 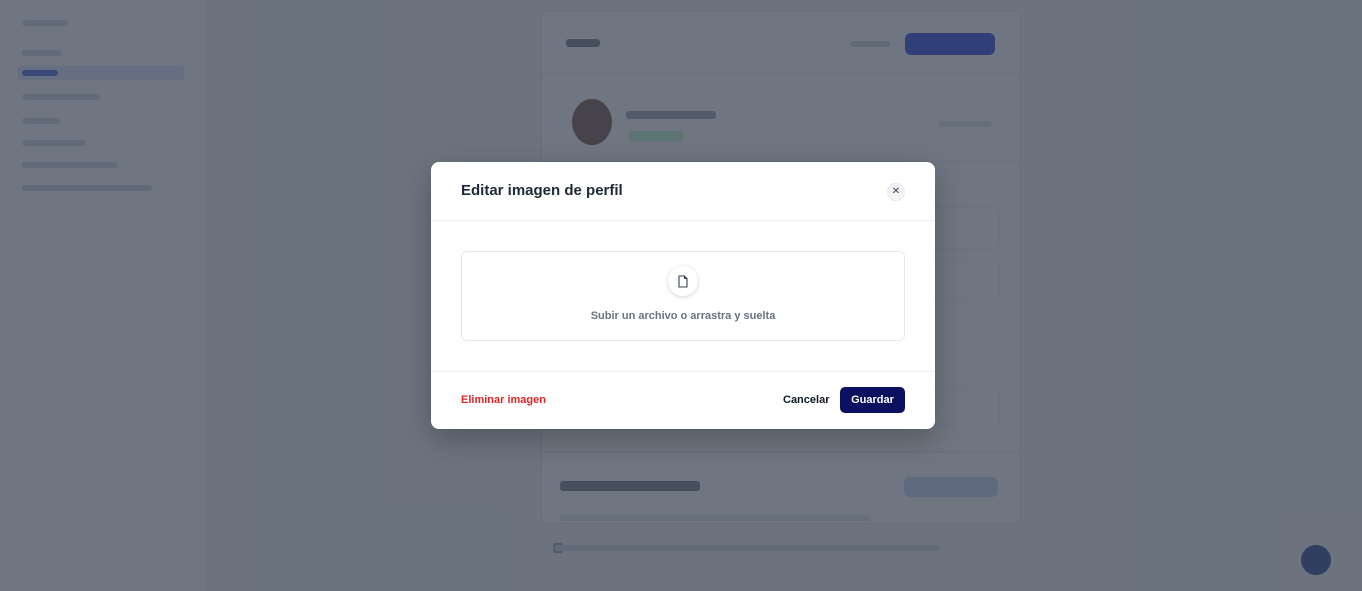 What do you see at coordinates (683, 191) in the screenshot?
I see `dialog-header: Editar imagen de perfil ✕` at bounding box center [683, 191].